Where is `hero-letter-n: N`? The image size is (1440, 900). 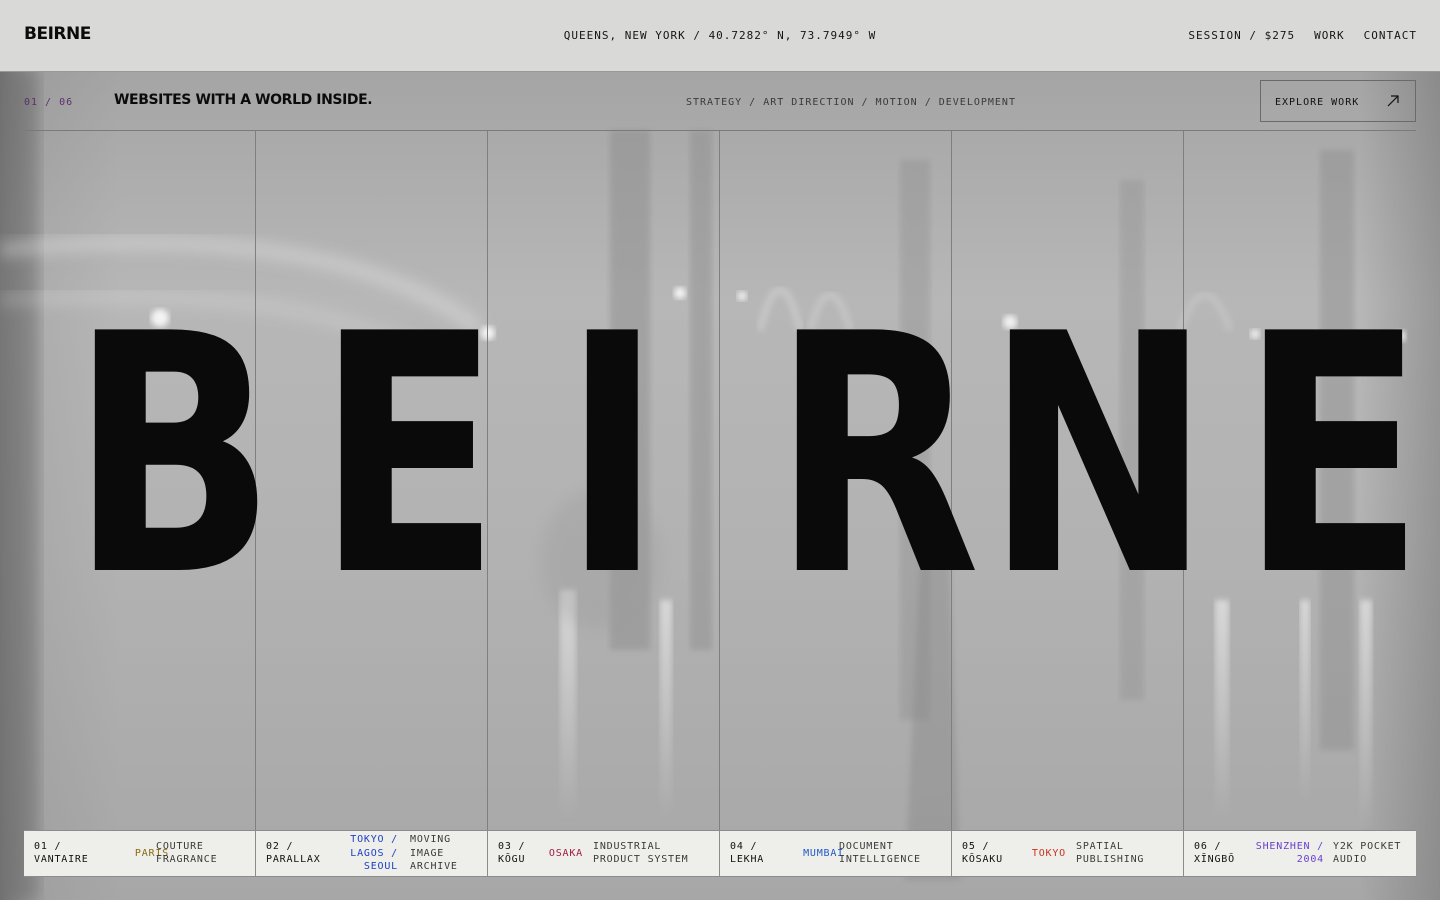 hero-letter-n: N is located at coordinates (1098, 456).